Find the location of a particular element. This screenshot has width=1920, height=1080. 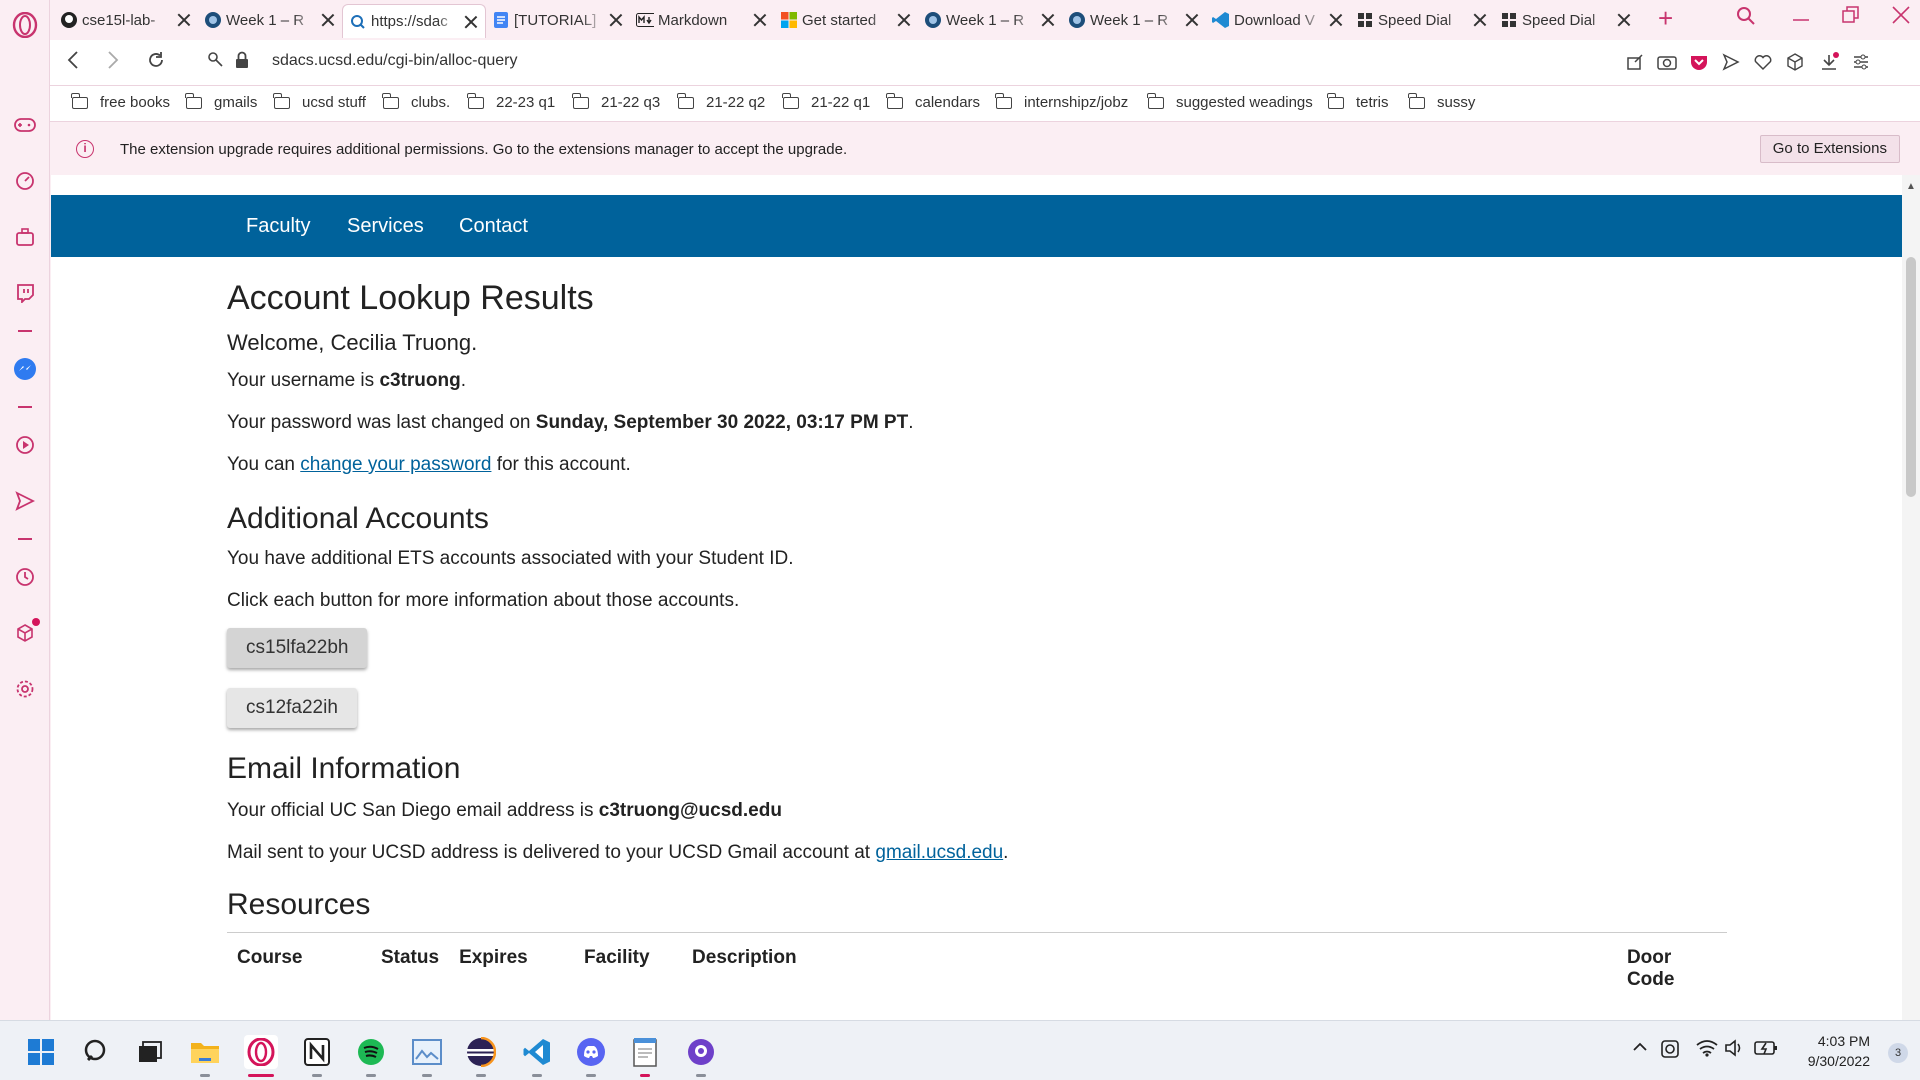

account-button: cs15lfa22bh is located at coordinates (297, 648).